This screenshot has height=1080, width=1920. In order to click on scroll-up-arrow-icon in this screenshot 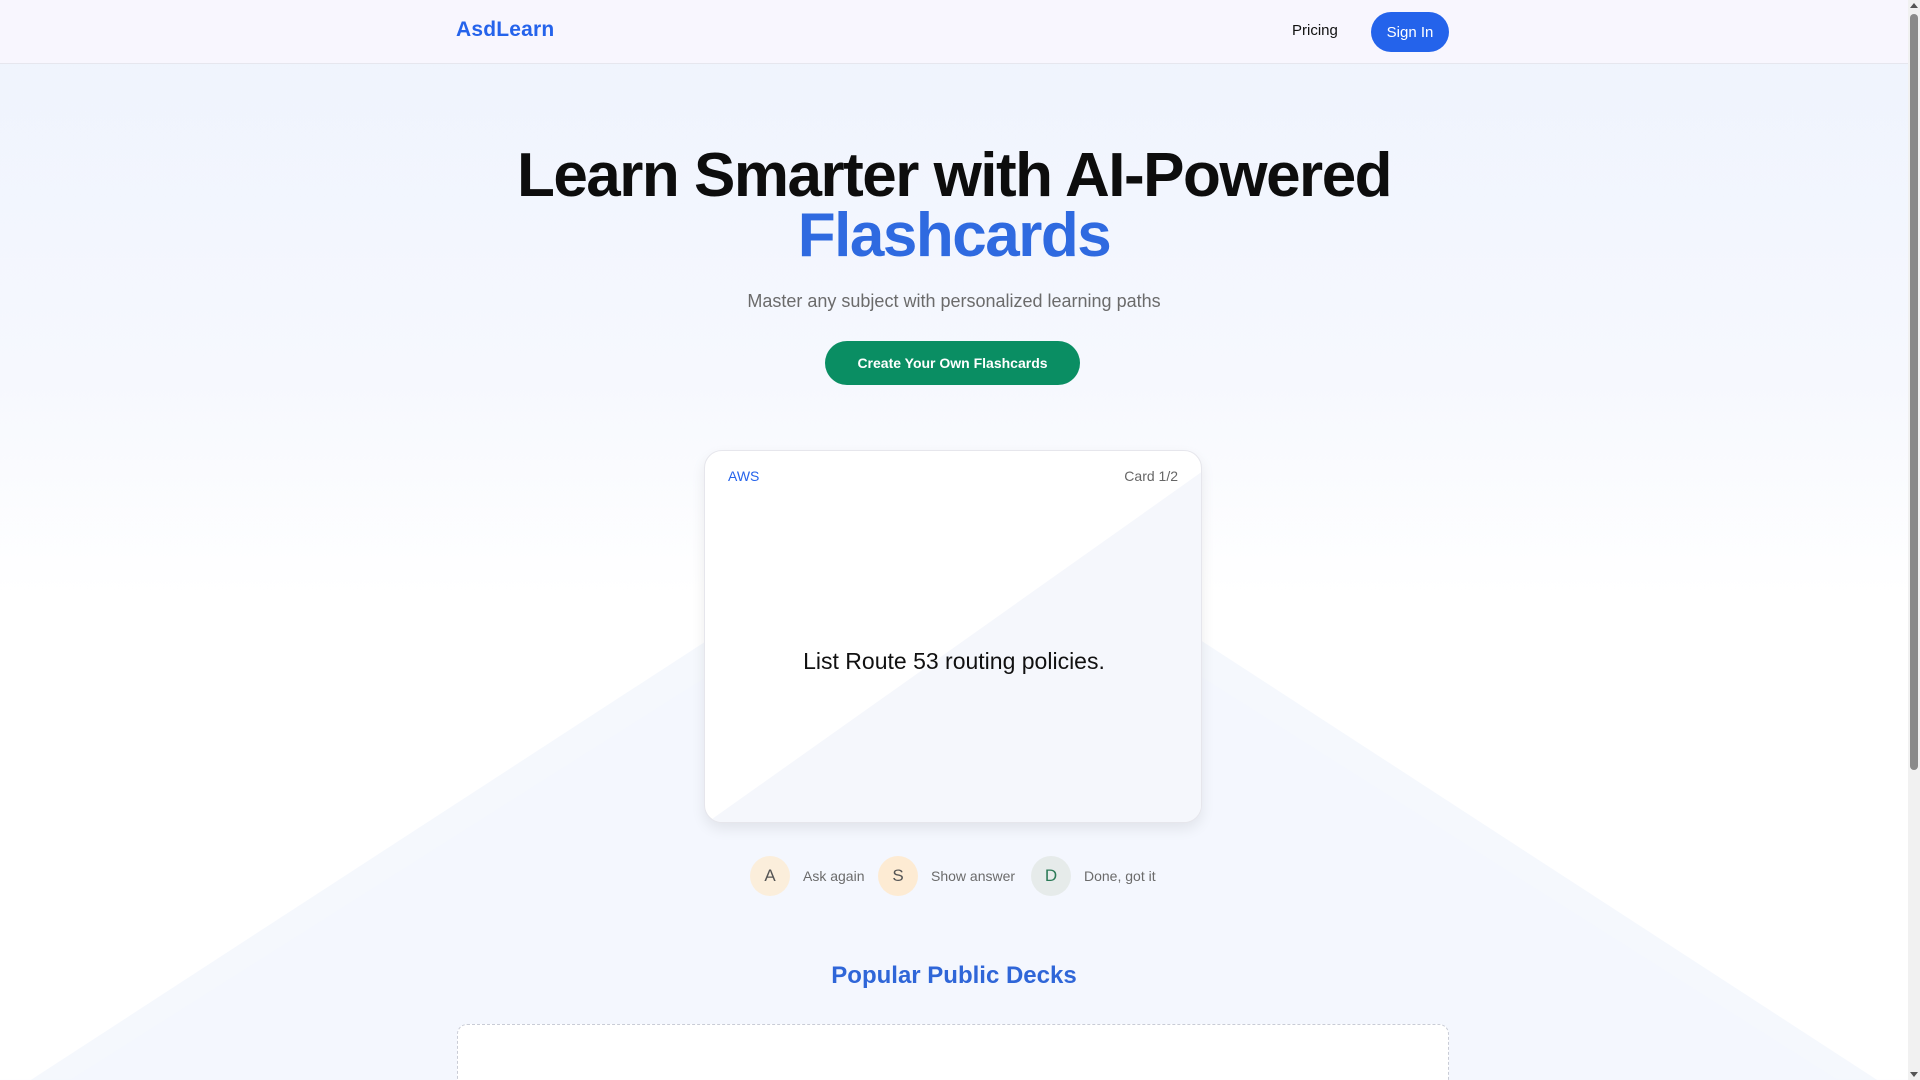, I will do `click(1914, 5)`.